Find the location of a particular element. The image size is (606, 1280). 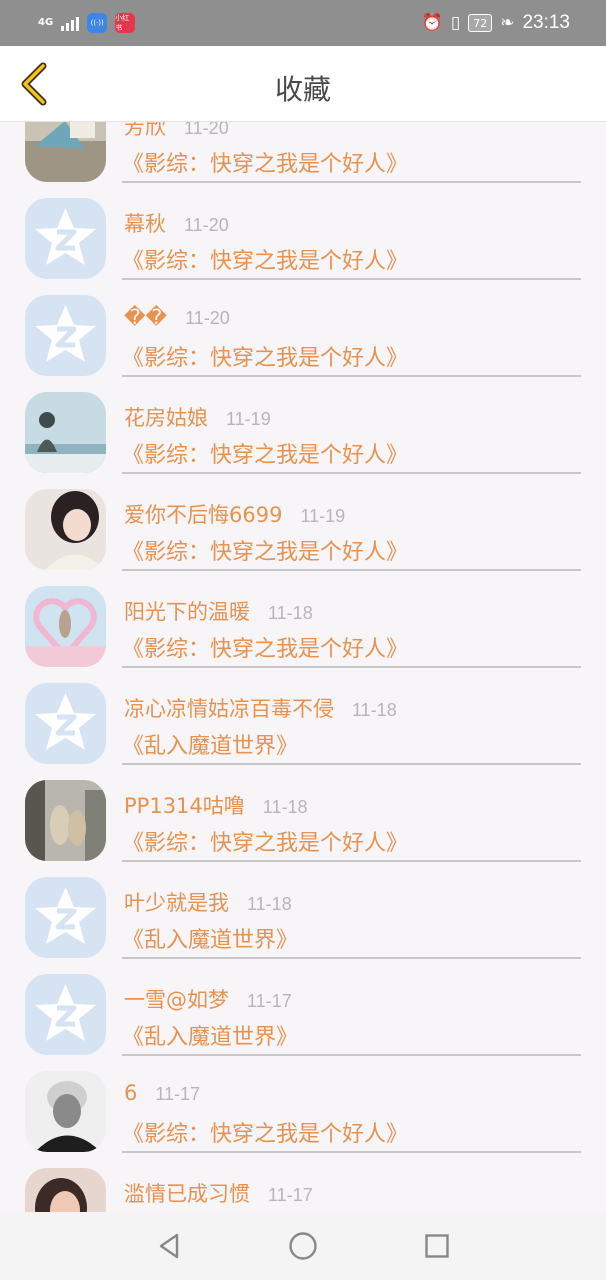

status-bar: 4G ((·)) 小红书 ⏰ ▯ 72 ❧ 23:13 is located at coordinates (303, 23).